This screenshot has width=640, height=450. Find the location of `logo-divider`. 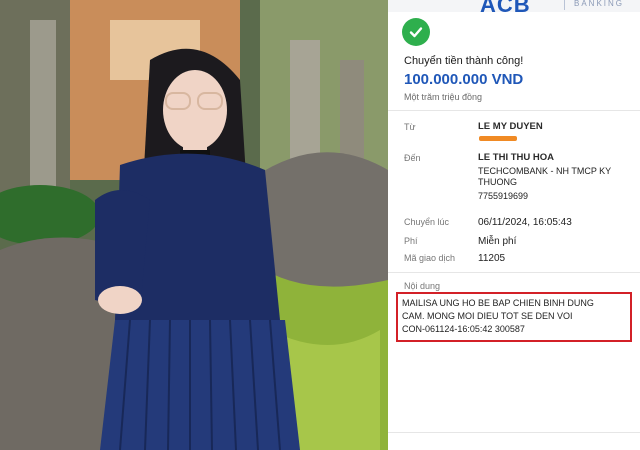

logo-divider is located at coordinates (564, 5).